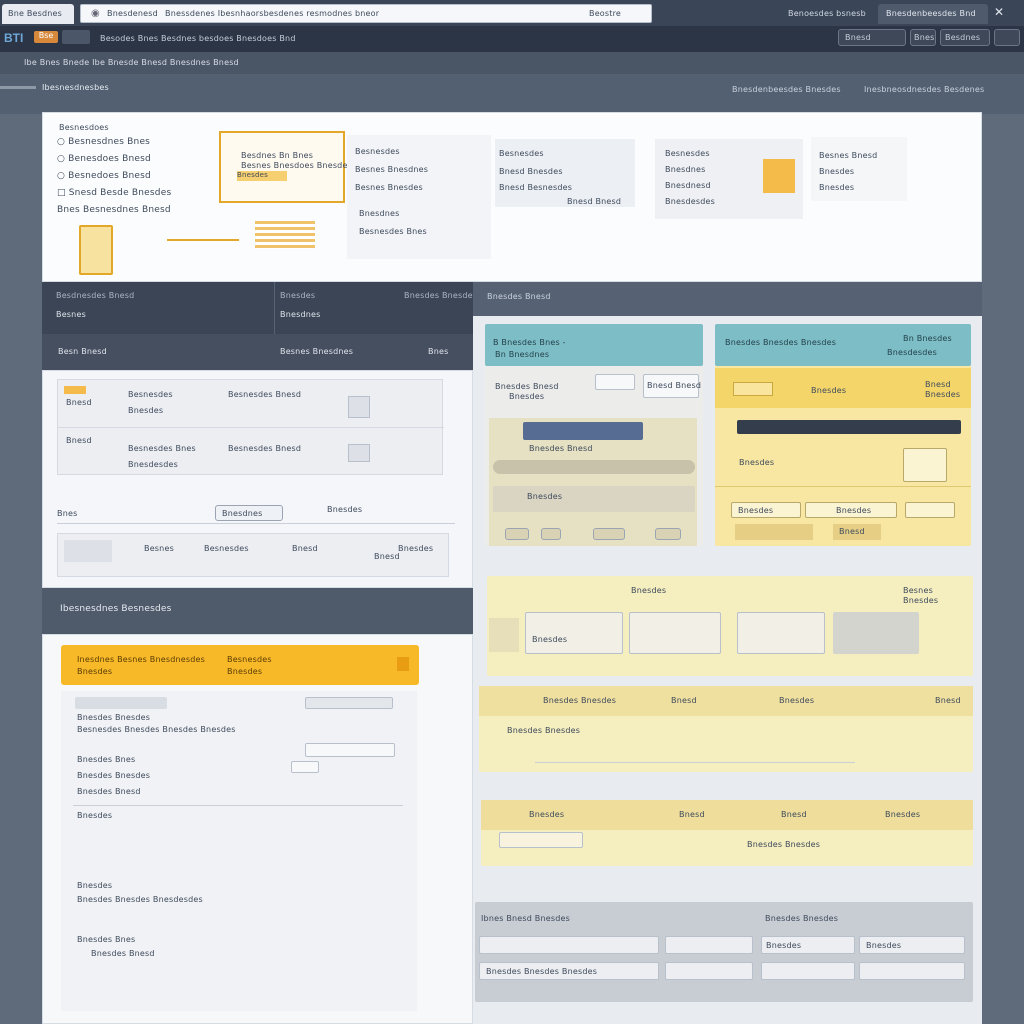 The width and height of the screenshot is (1024, 1024). Describe the element at coordinates (730, 626) in the screenshot. I see `info-strip: Bnesdes Besnes Bnesdes Bnesdes` at that location.